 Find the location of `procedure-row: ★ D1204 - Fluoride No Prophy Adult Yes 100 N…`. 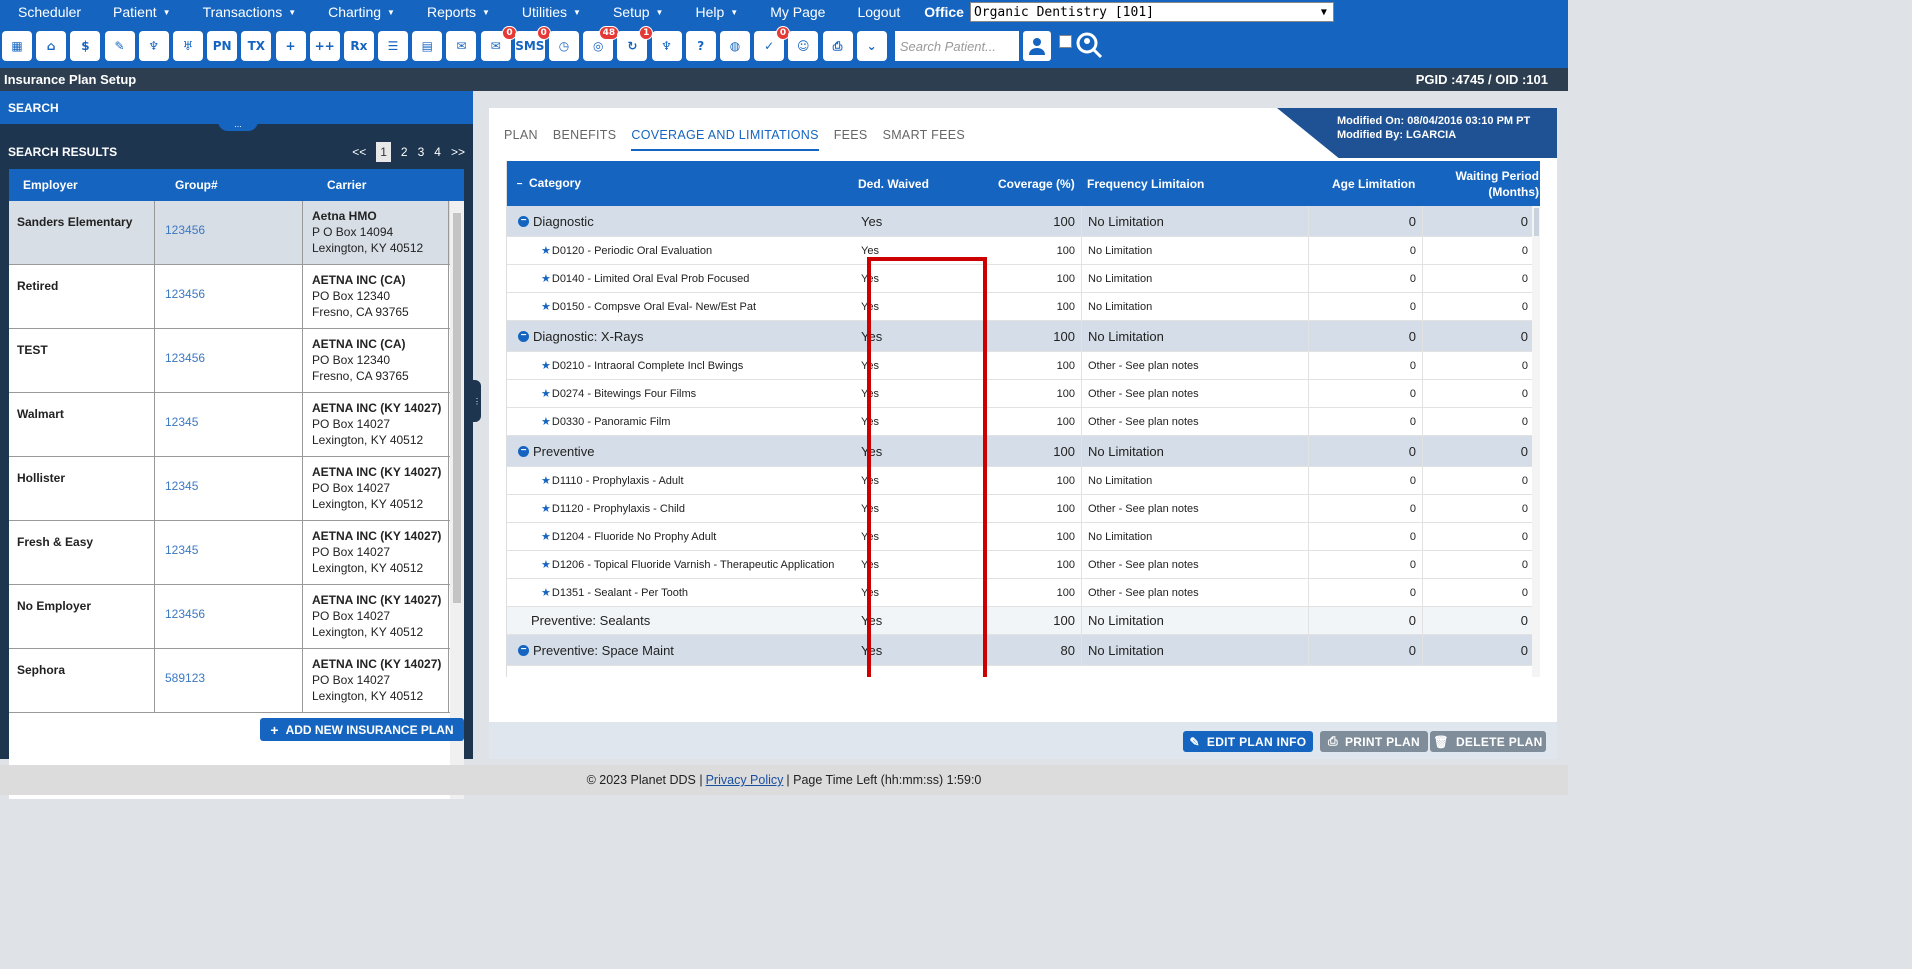

procedure-row: ★ D1204 - Fluoride No Prophy Adult Yes 100 N… is located at coordinates (1023, 537).